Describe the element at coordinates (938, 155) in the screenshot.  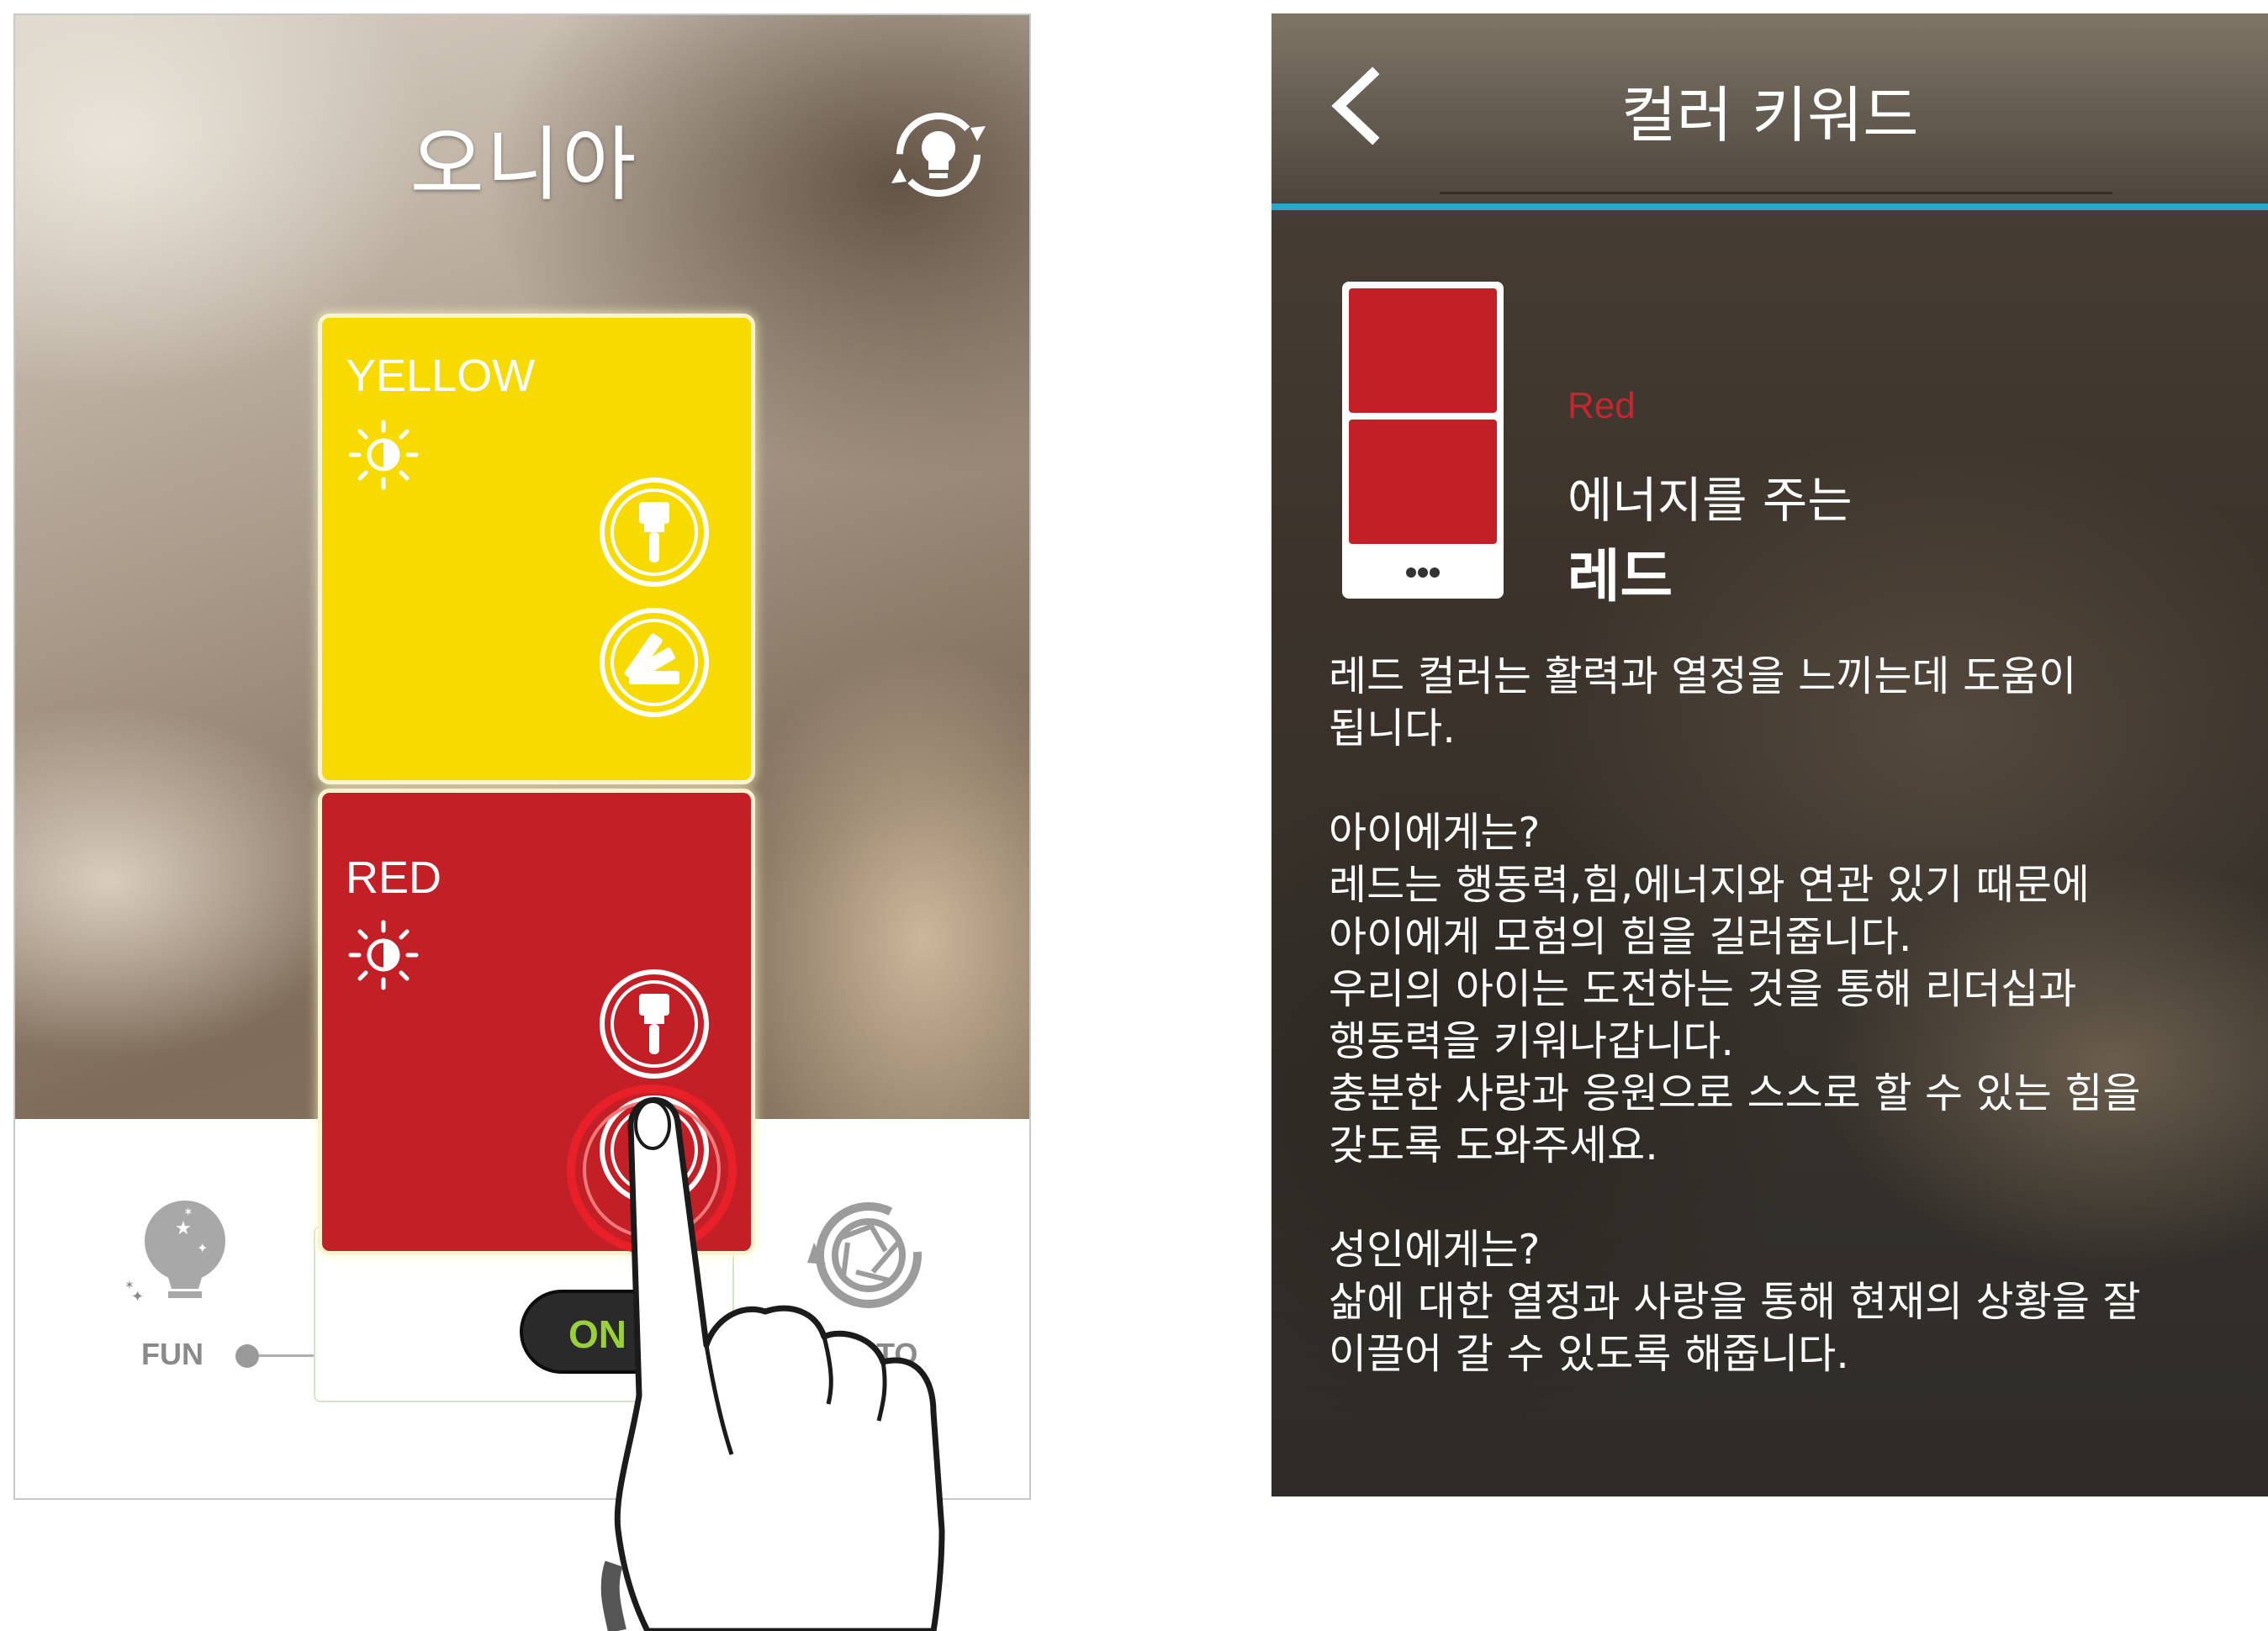
I see `bulb-refresh-icon` at that location.